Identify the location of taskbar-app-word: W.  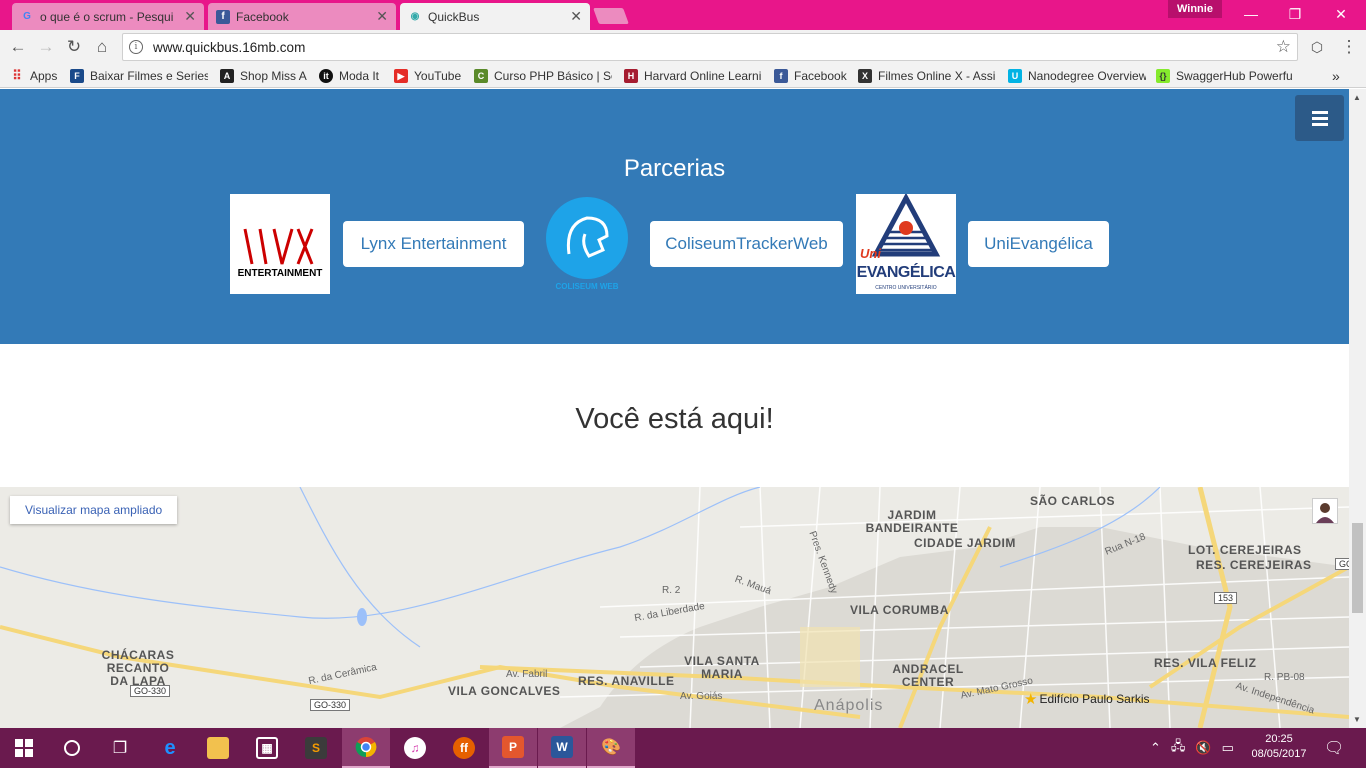
(562, 748).